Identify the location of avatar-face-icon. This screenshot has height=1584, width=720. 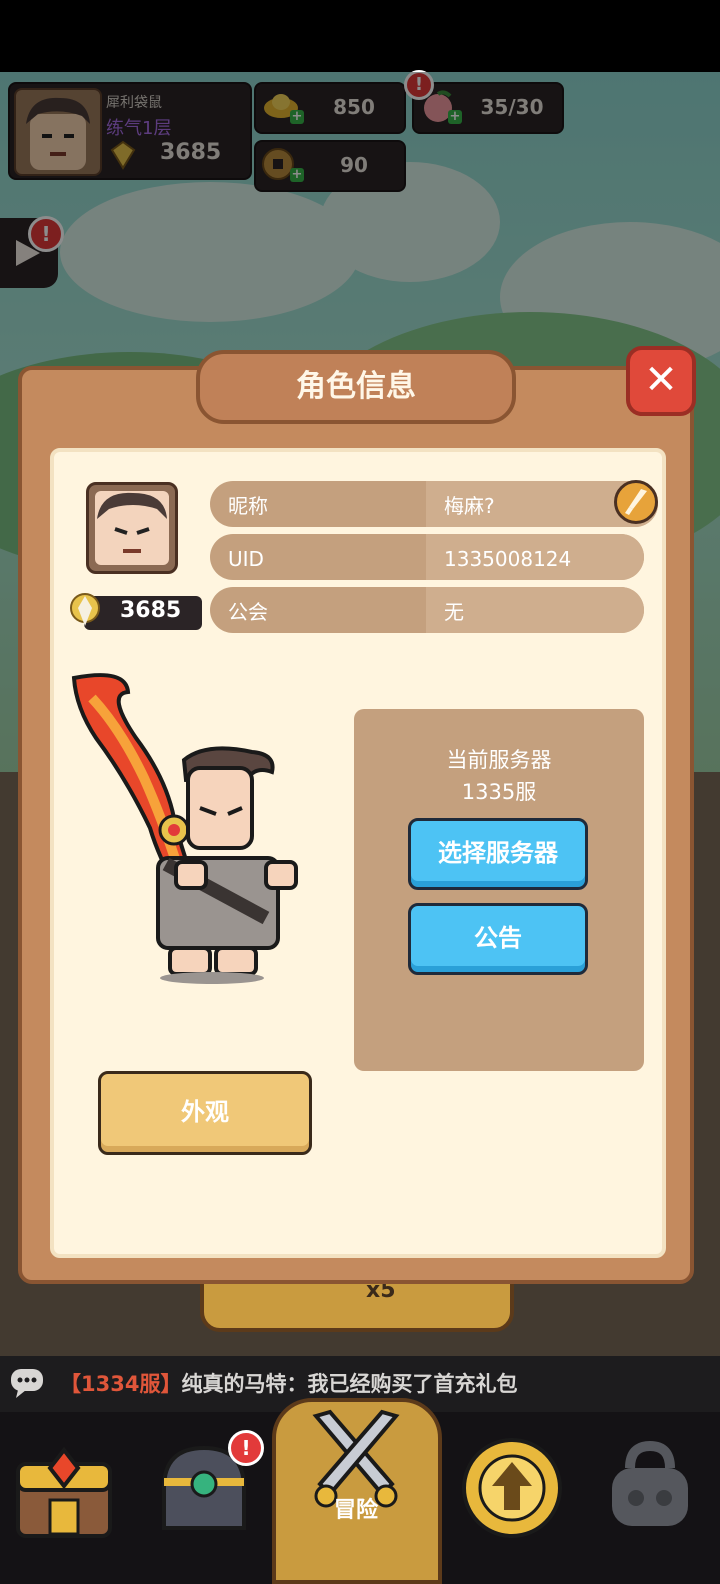
(132, 528).